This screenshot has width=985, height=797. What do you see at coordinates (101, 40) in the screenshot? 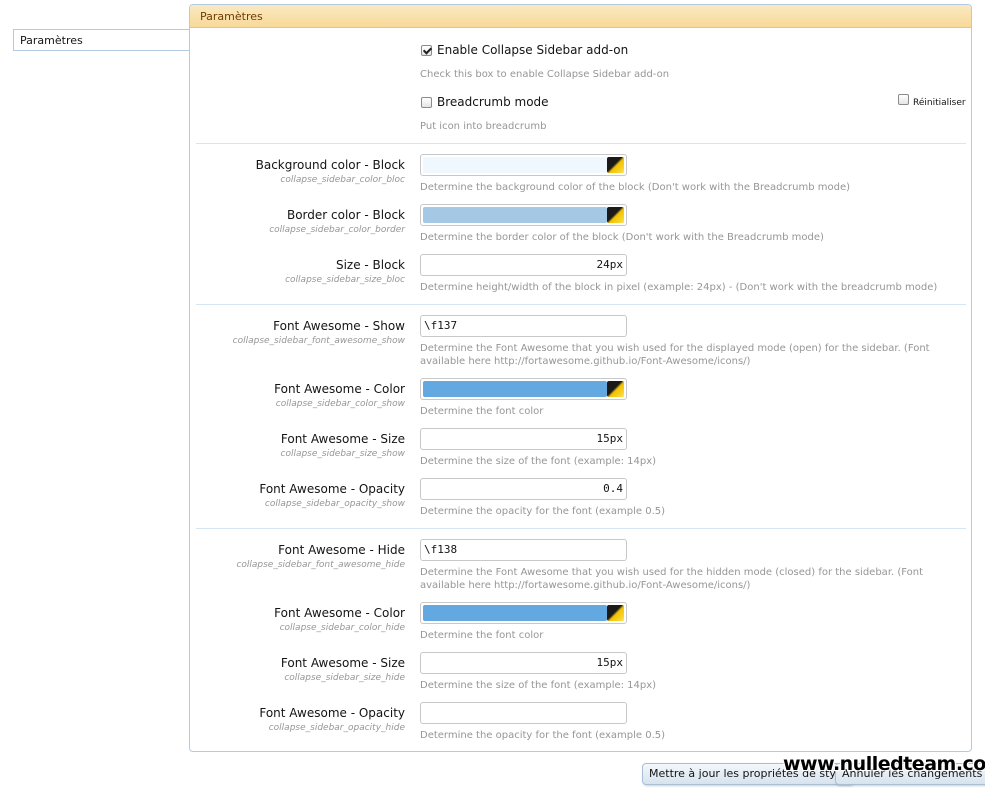
I see `tab-parametres: Paramètres` at bounding box center [101, 40].